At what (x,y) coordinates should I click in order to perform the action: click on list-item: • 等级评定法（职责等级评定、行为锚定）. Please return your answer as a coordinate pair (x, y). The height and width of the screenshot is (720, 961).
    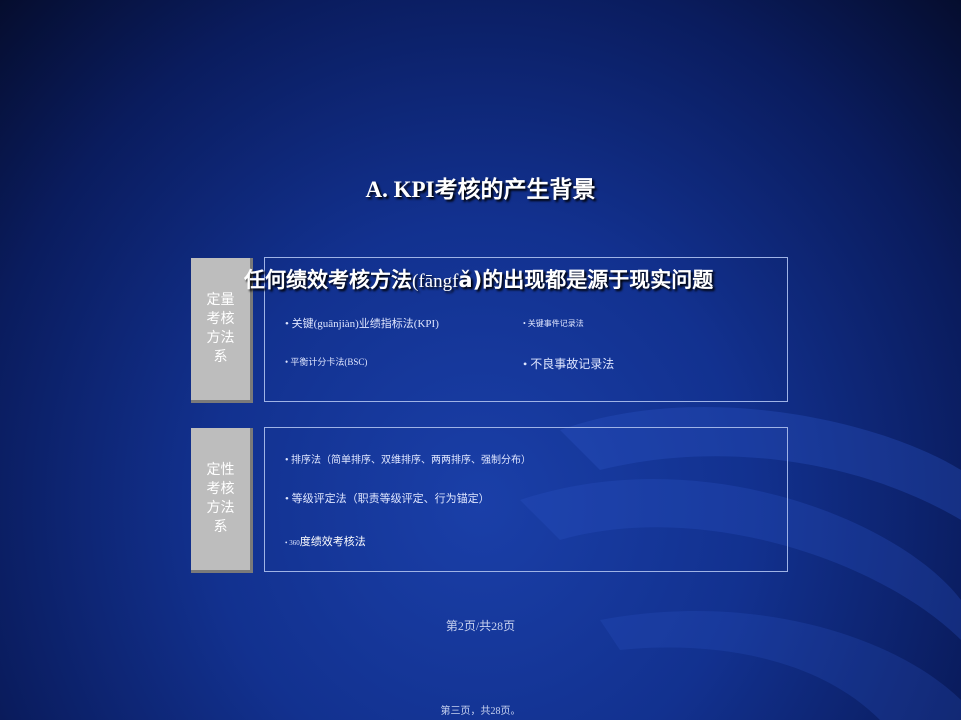
    Looking at the image, I should click on (387, 499).